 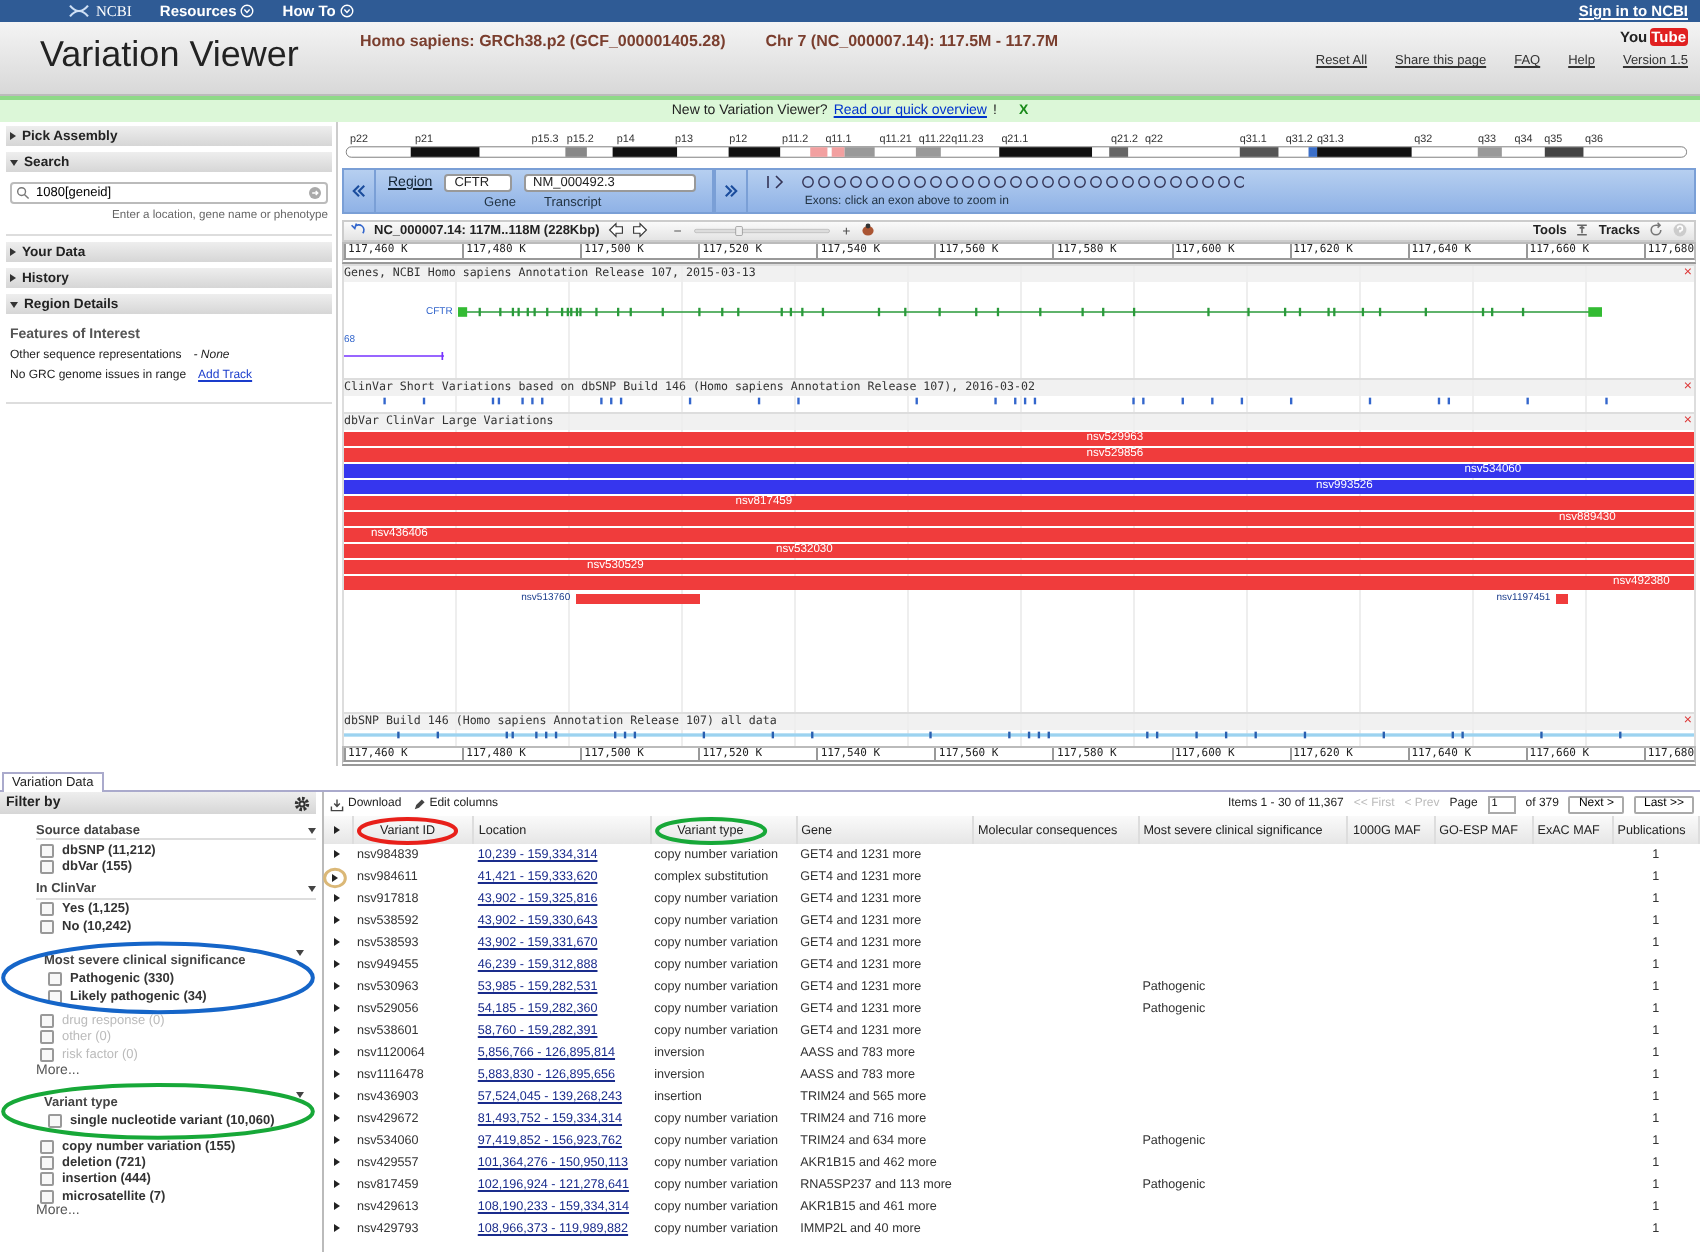 What do you see at coordinates (23, 193) in the screenshot?
I see `search-icon` at bounding box center [23, 193].